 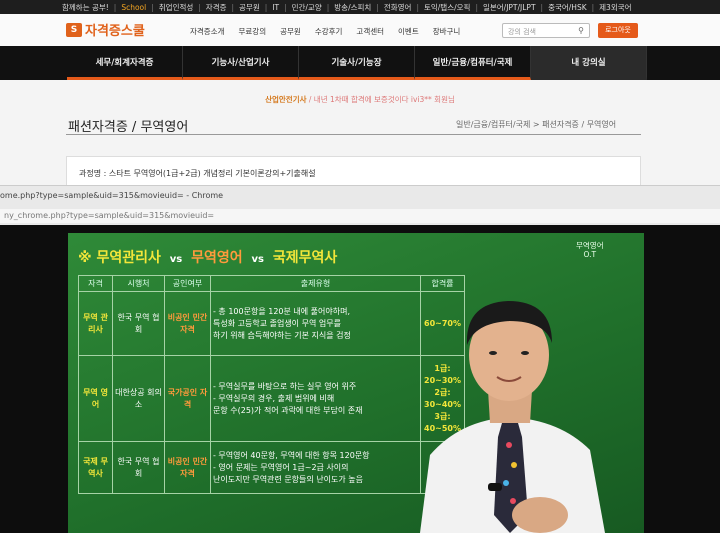 I want to click on search-placeholder: 강의 검색, so click(x=522, y=32).